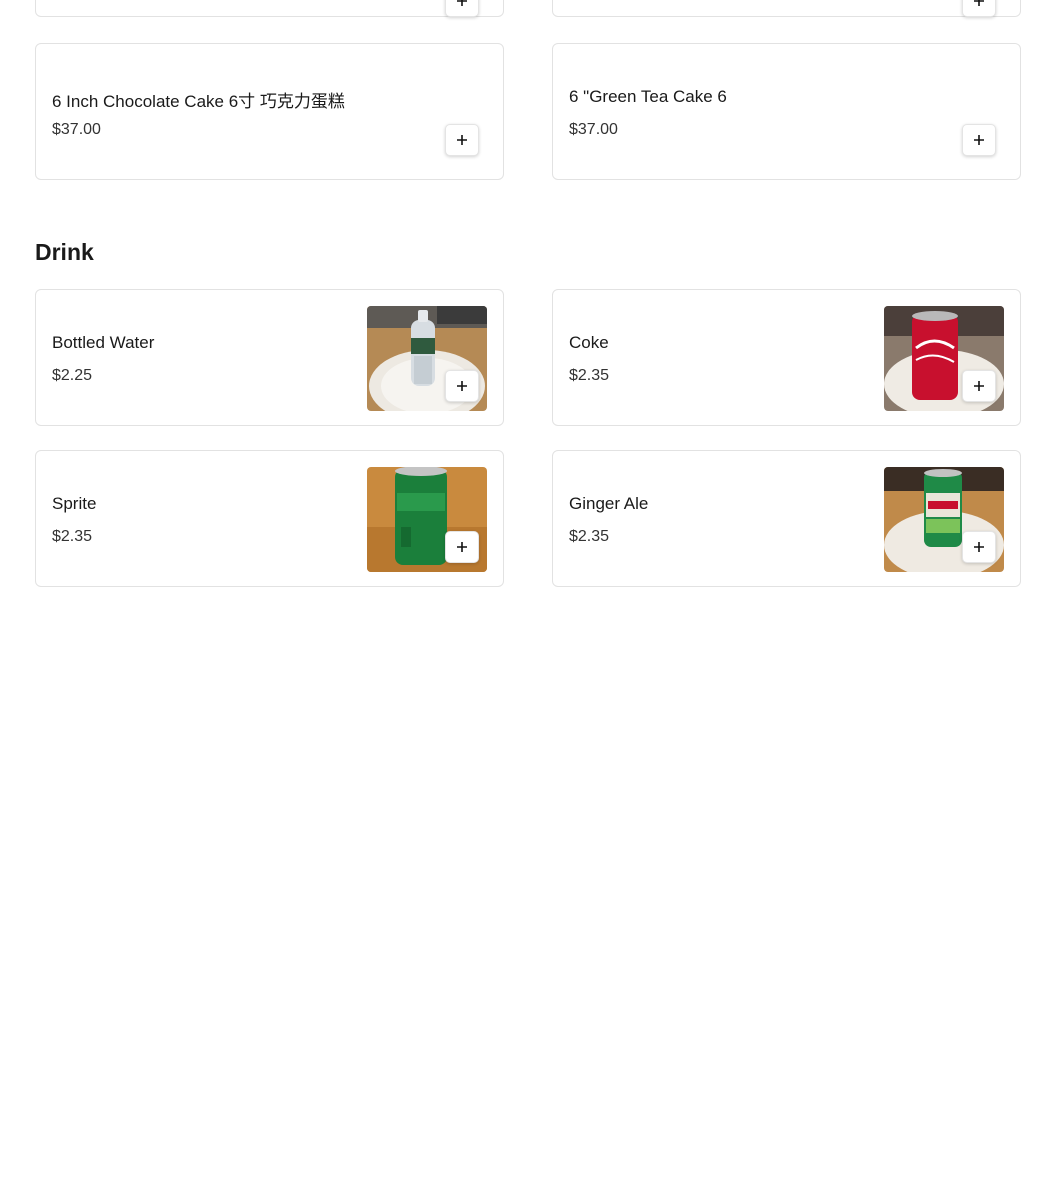 The height and width of the screenshot is (1187, 1050). Describe the element at coordinates (648, 96) in the screenshot. I see `item-name: 6 "Green Tea Cake 6` at that location.